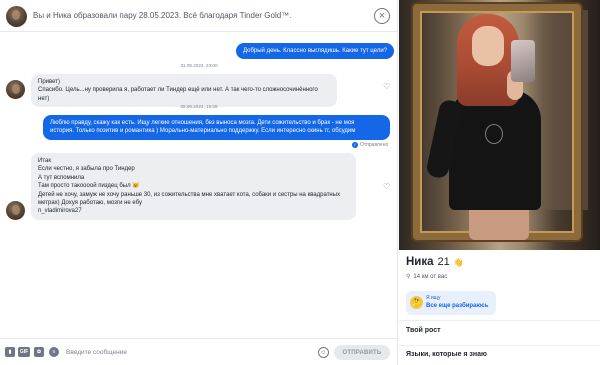  What do you see at coordinates (86, 169) in the screenshot?
I see `message-line: Если честно, я забыла про Тиндер` at bounding box center [86, 169].